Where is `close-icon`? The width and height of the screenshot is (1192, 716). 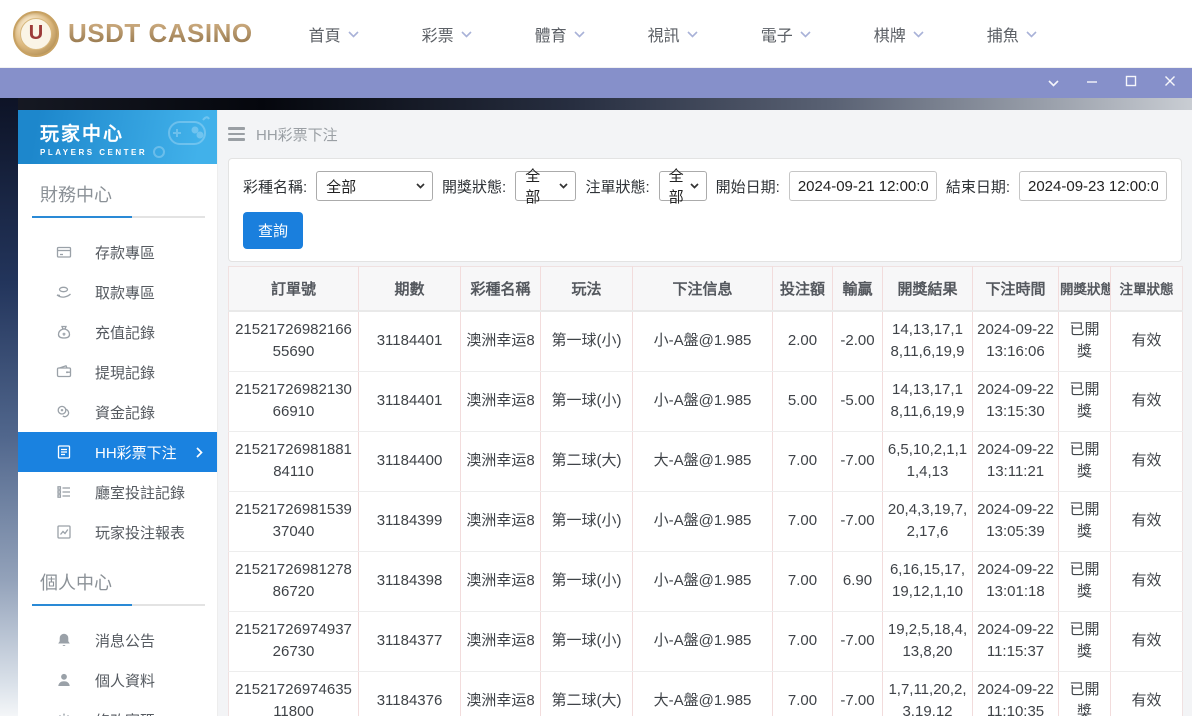
close-icon is located at coordinates (1170, 83).